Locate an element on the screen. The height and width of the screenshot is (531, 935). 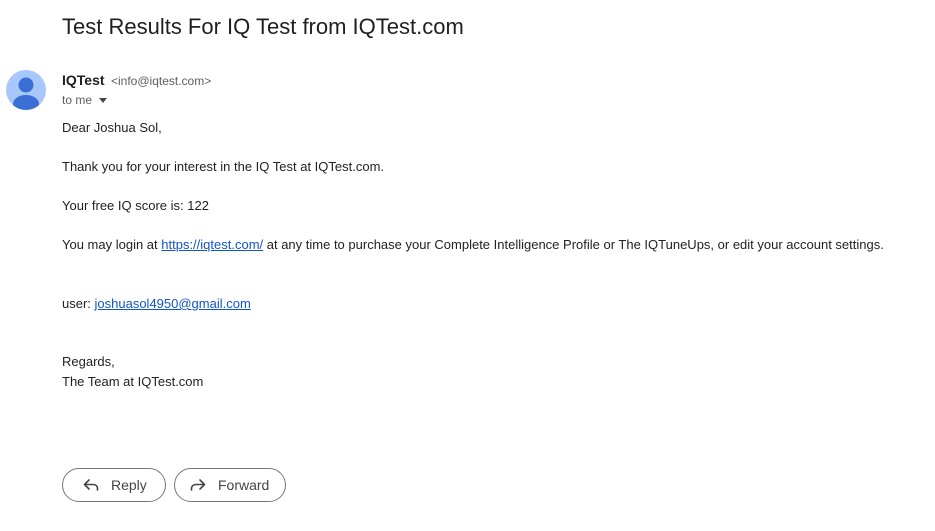
login-prefix: You may login at is located at coordinates (112, 244).